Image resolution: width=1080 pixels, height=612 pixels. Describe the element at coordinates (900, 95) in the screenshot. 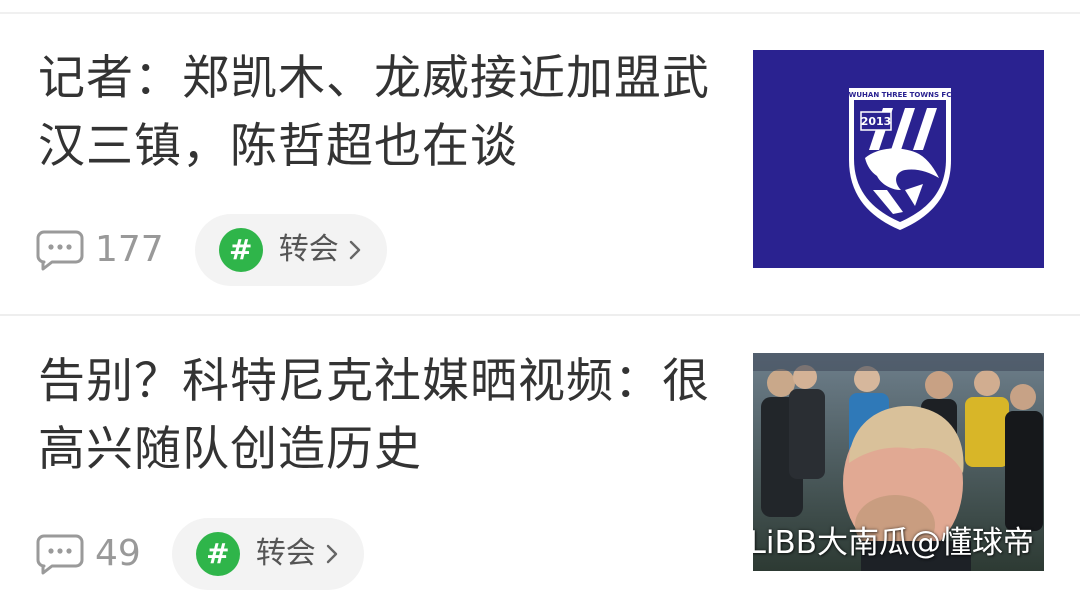

I see `crest-text: WUHAN THREE TOWNS FC` at that location.